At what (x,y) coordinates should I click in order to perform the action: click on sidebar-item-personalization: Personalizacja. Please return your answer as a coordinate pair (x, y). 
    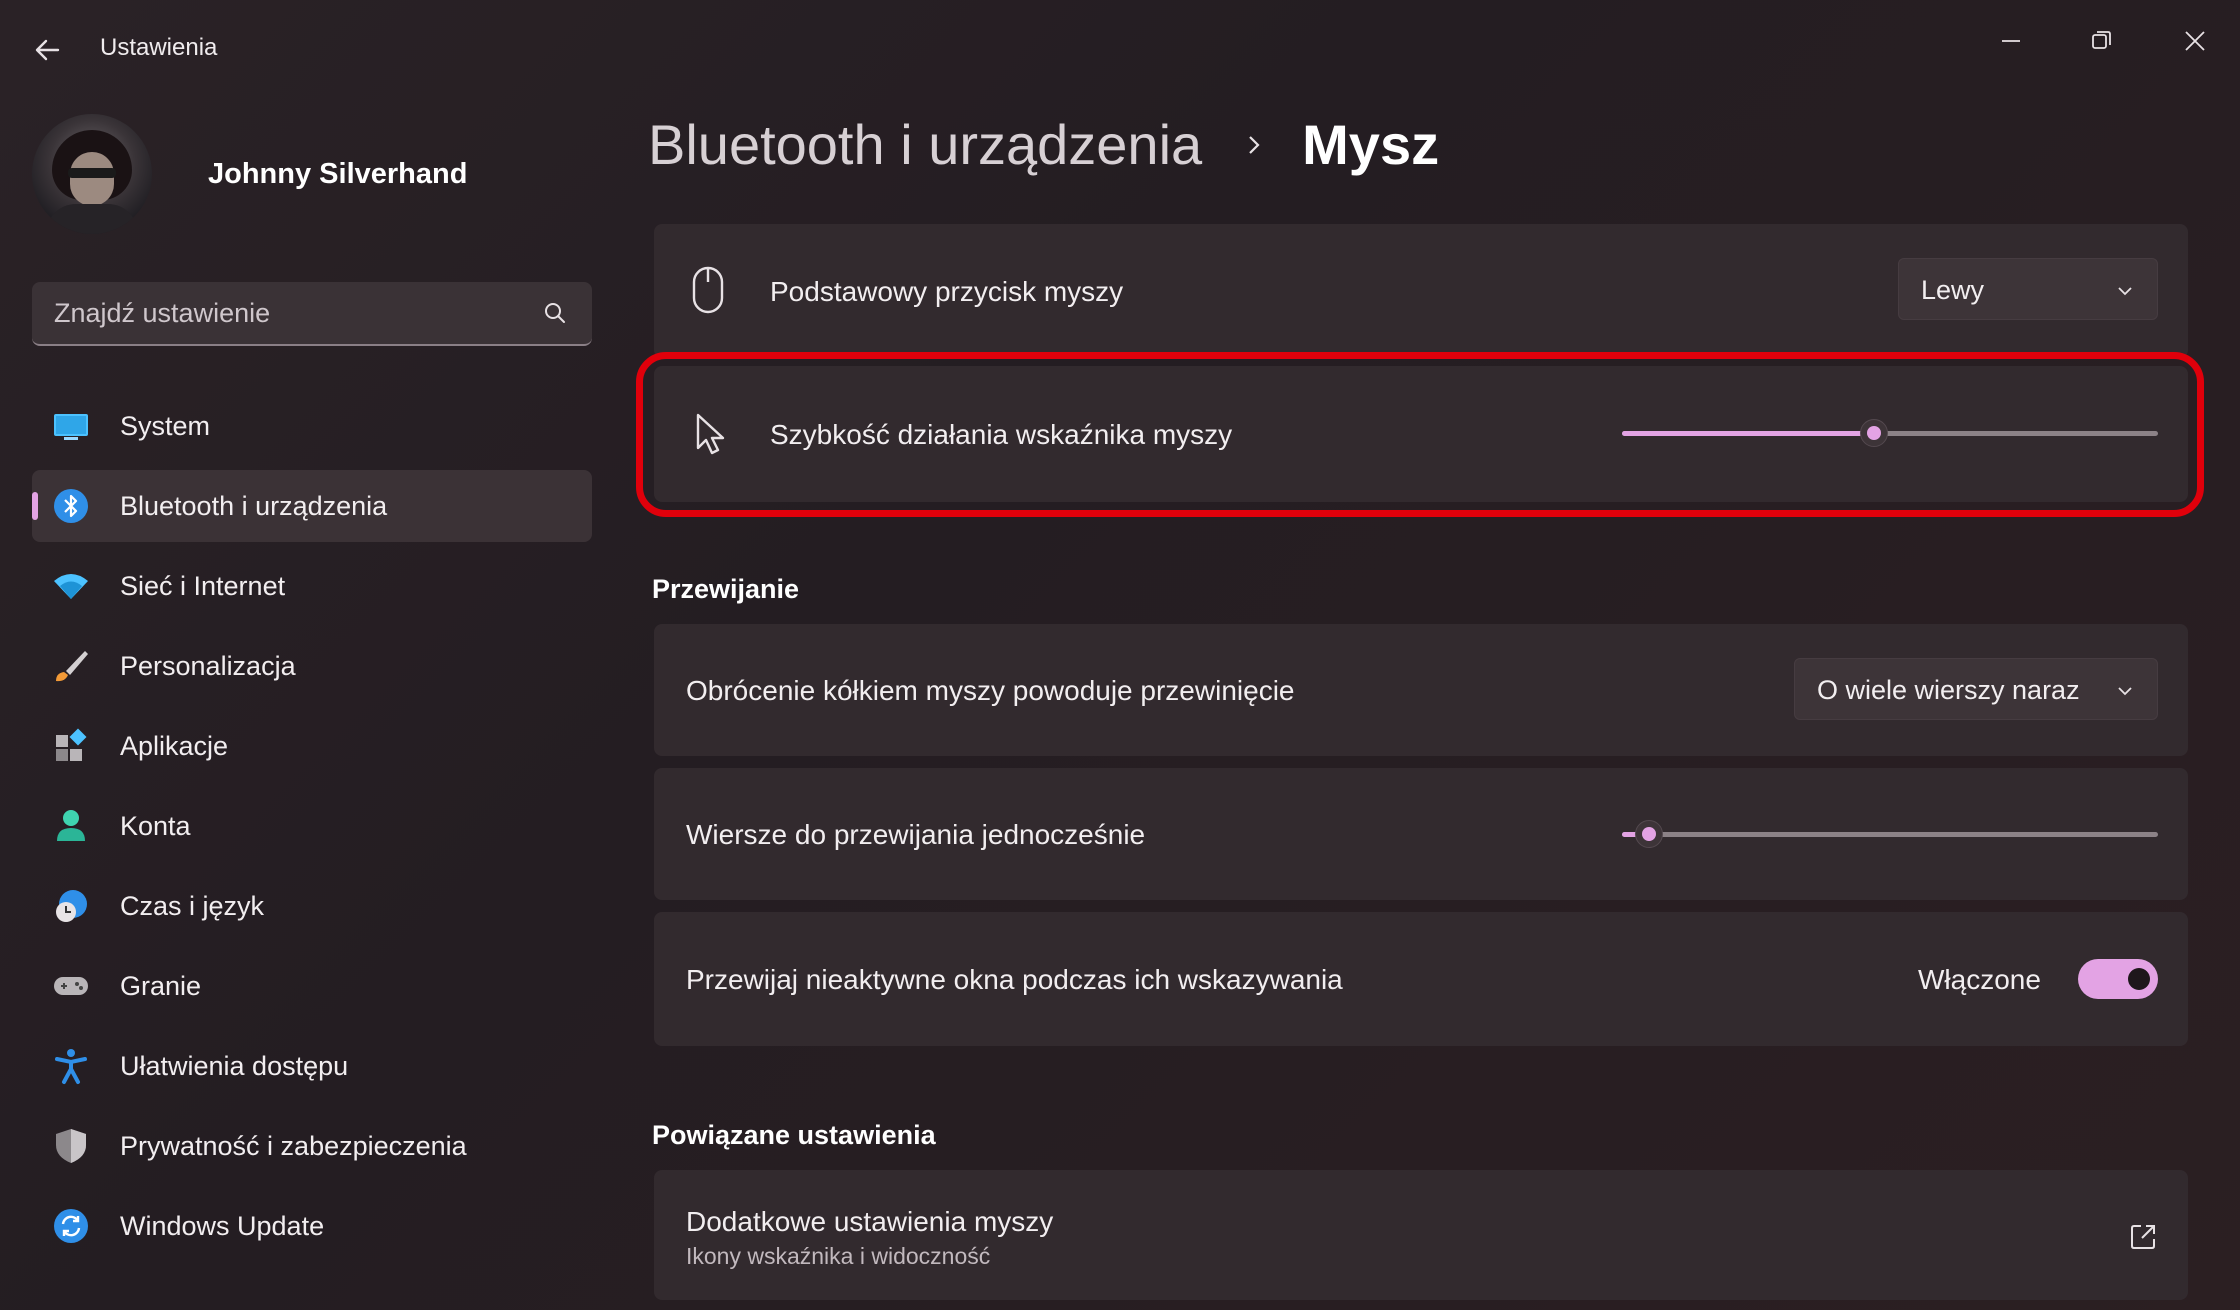
    Looking at the image, I should click on (312, 666).